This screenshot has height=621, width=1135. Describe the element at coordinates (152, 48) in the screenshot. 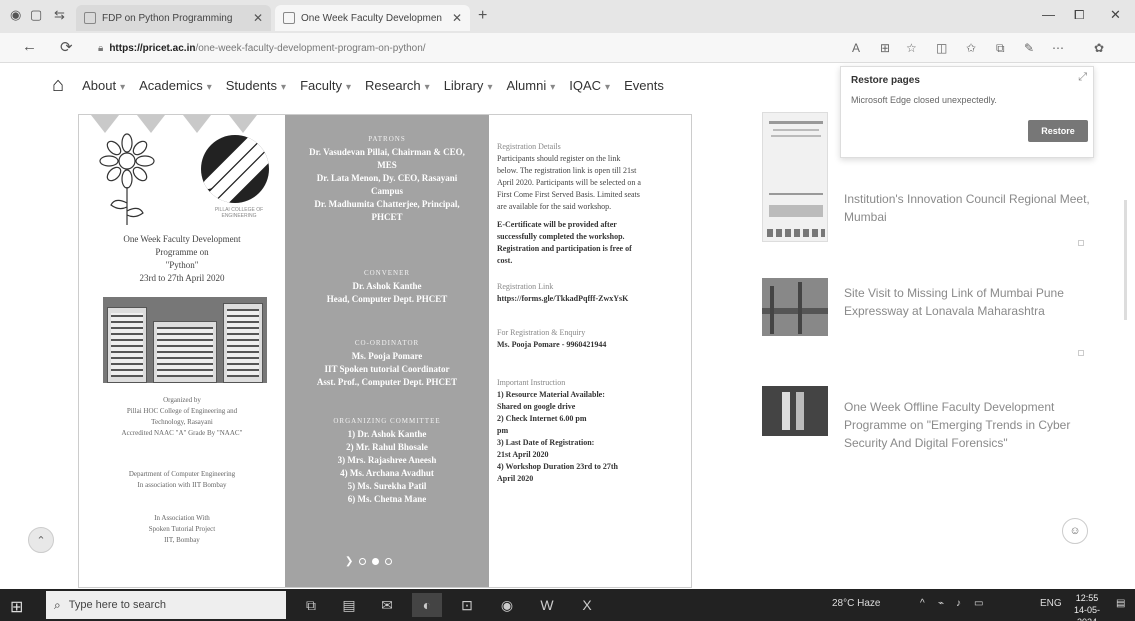

I see `url-host: https://pricet.ac.in` at that location.